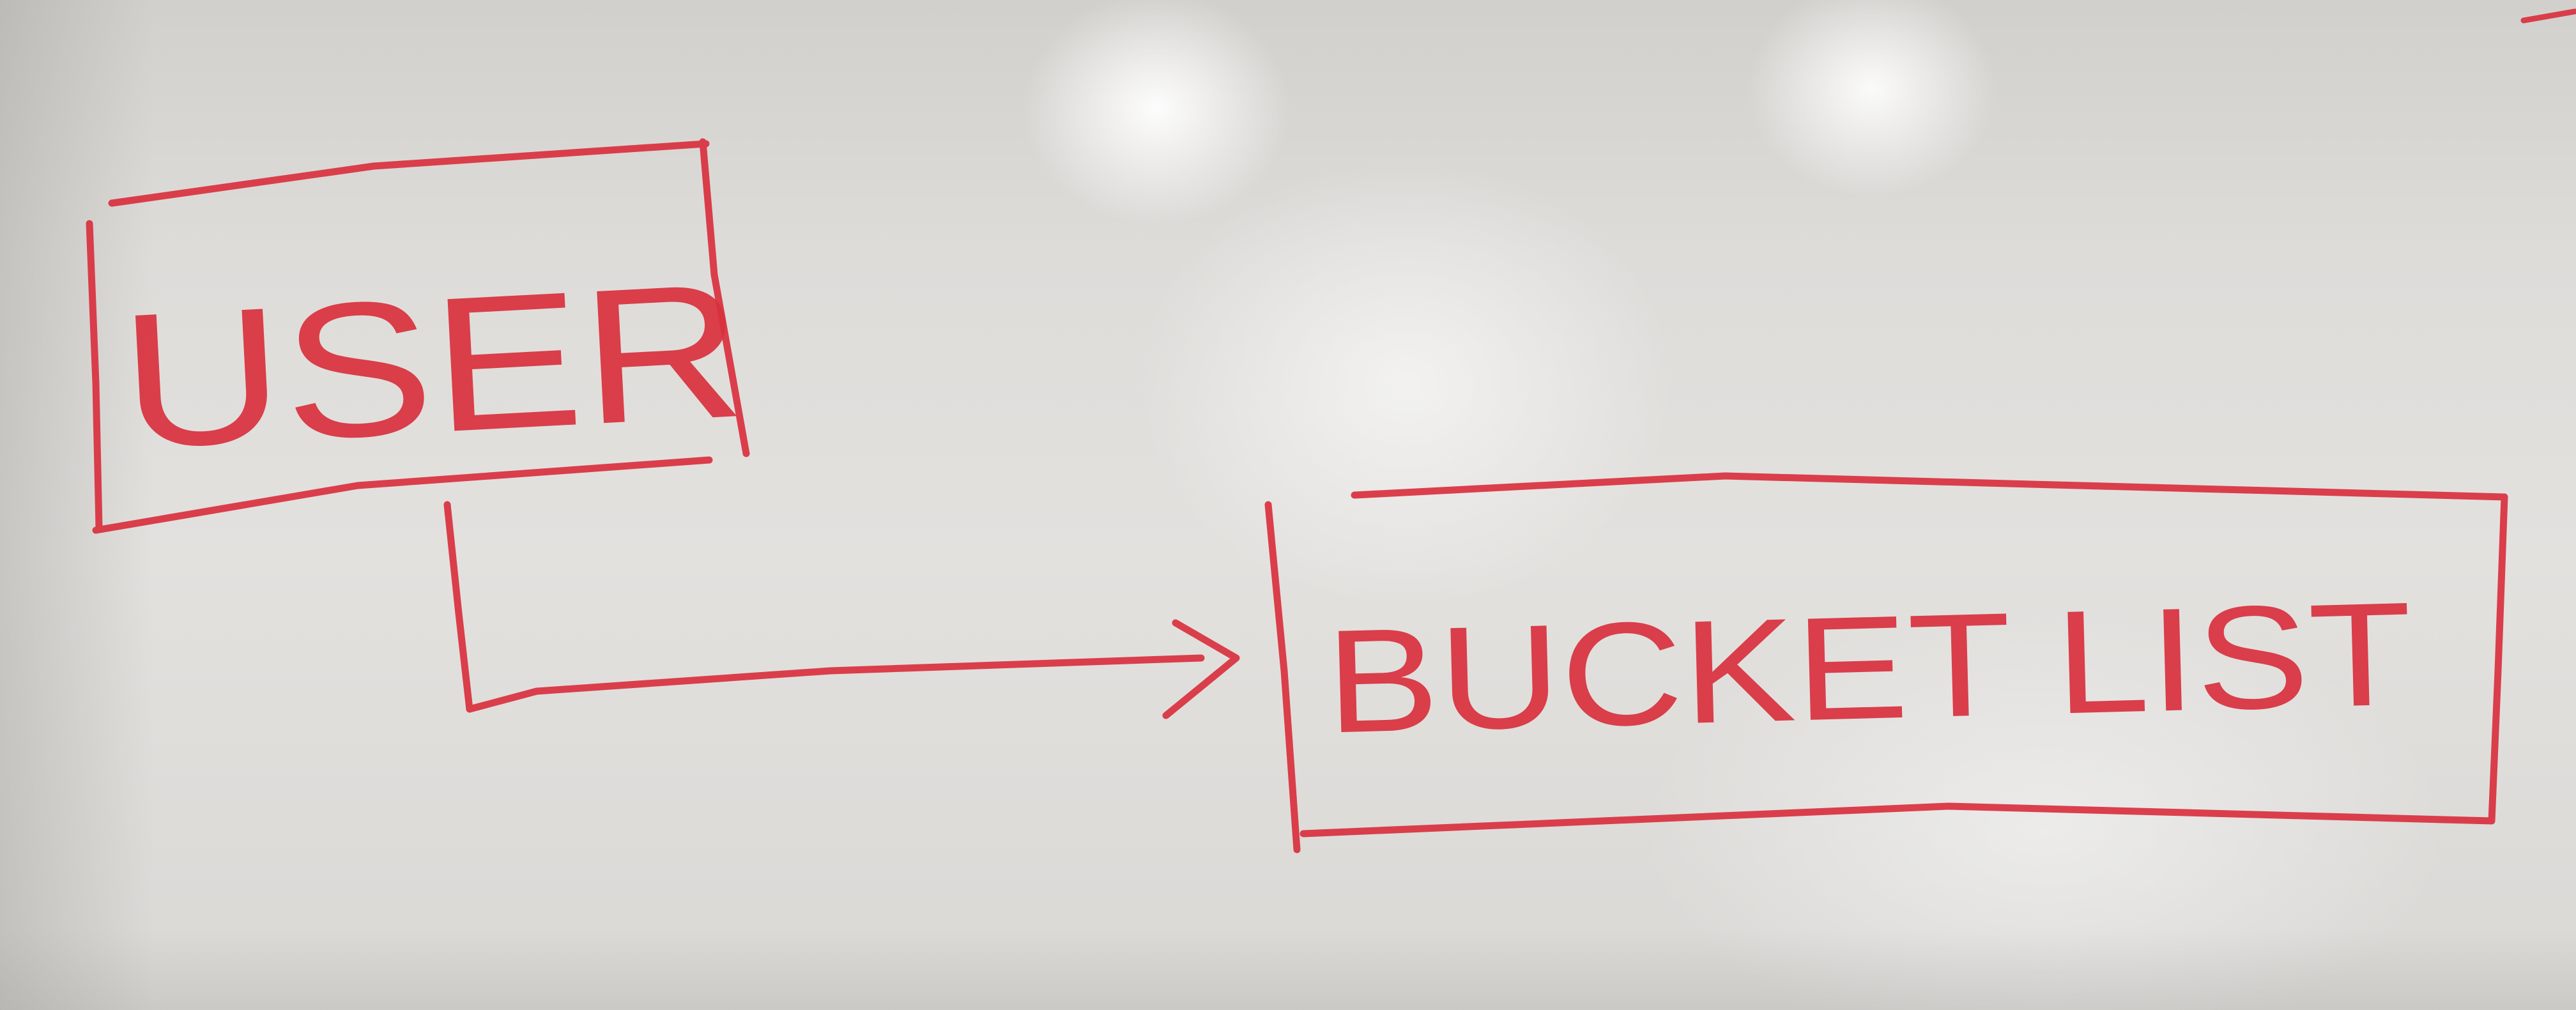  Describe the element at coordinates (2548, 16) in the screenshot. I see `stray-marker-stroke` at that location.